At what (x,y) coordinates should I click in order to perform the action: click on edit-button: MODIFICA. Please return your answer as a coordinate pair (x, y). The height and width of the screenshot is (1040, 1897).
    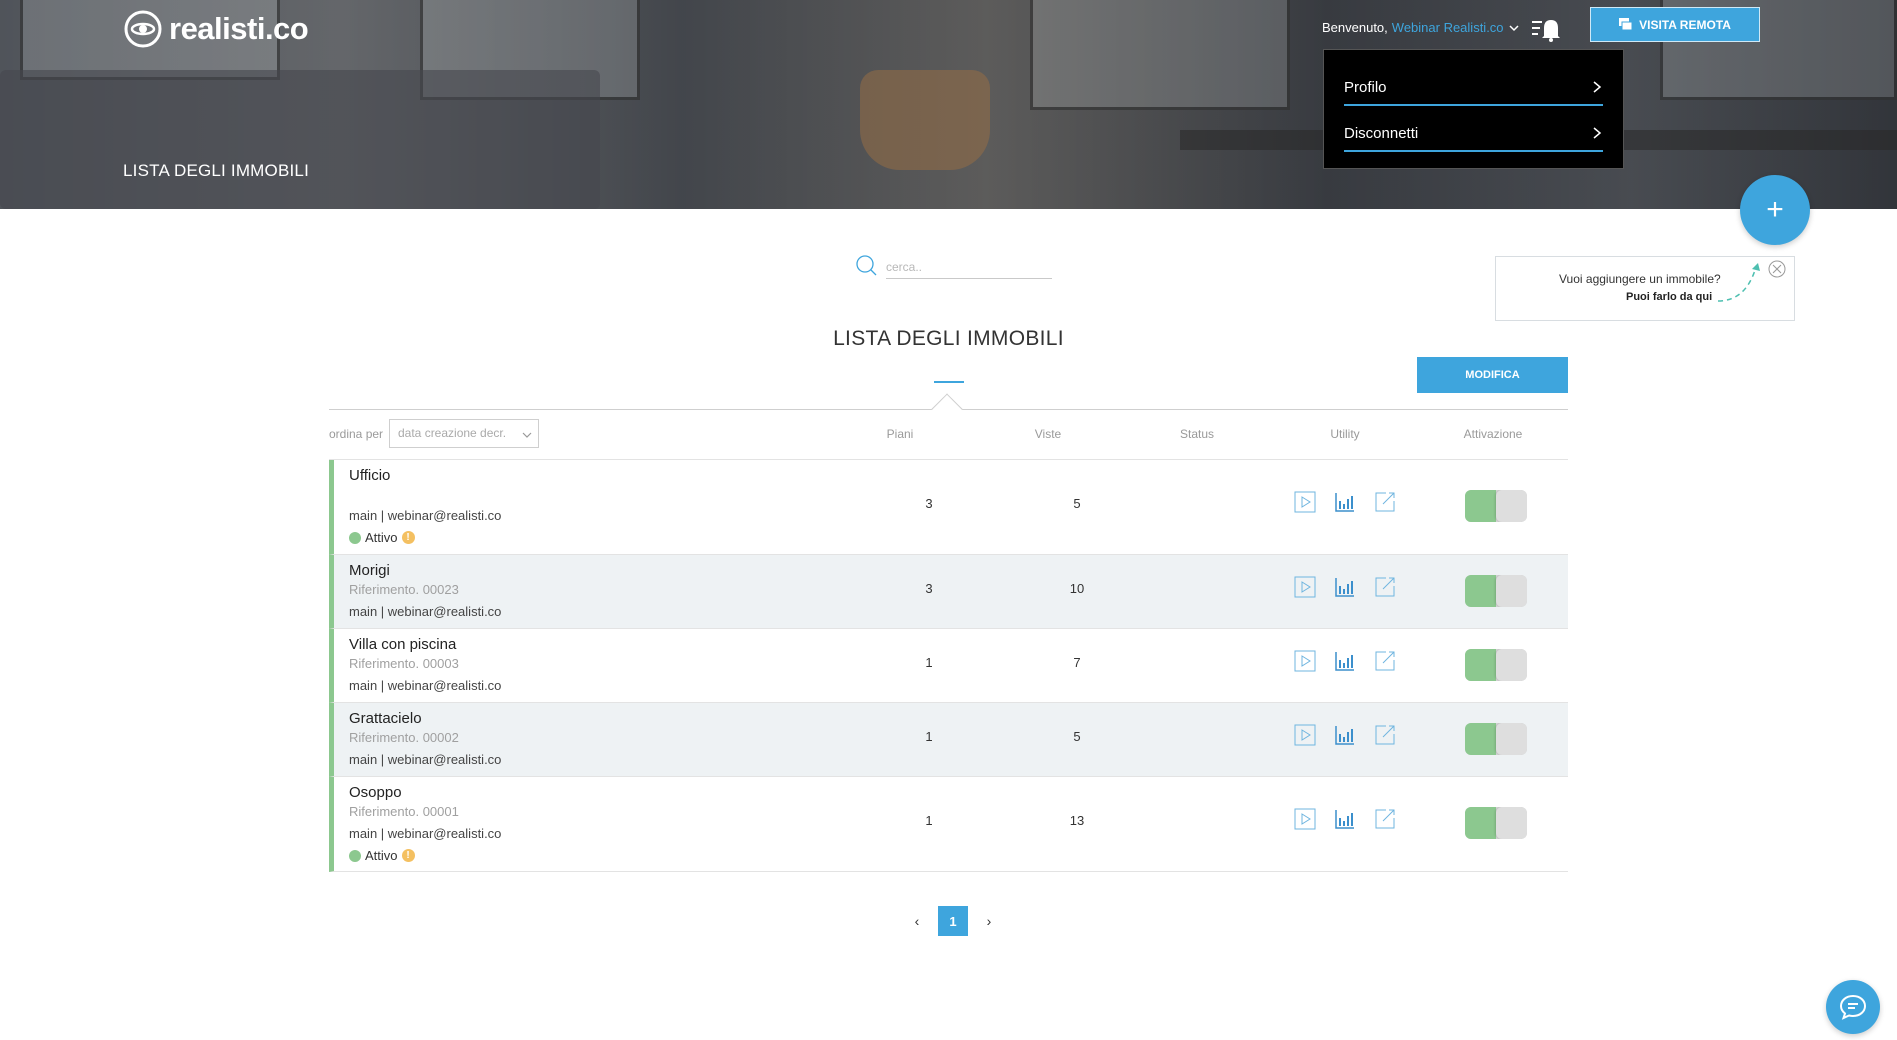
    Looking at the image, I should click on (1492, 375).